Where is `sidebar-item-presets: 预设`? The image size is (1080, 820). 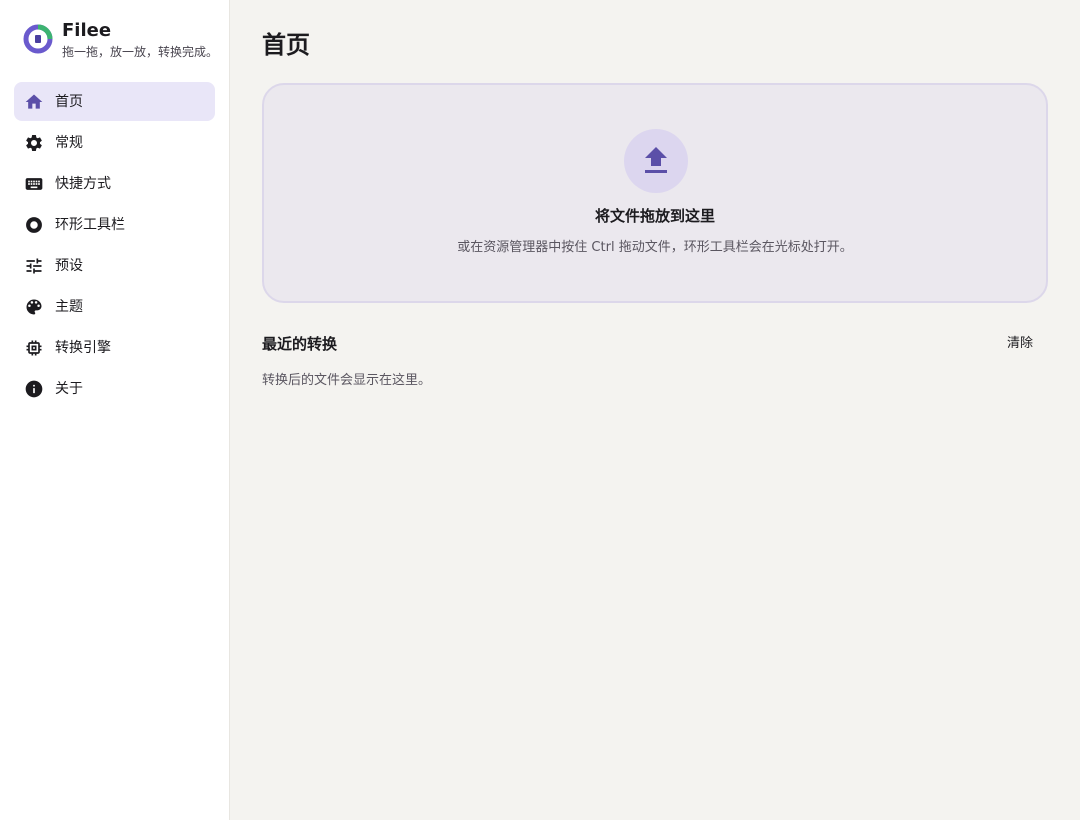 sidebar-item-presets: 预设 is located at coordinates (114, 265).